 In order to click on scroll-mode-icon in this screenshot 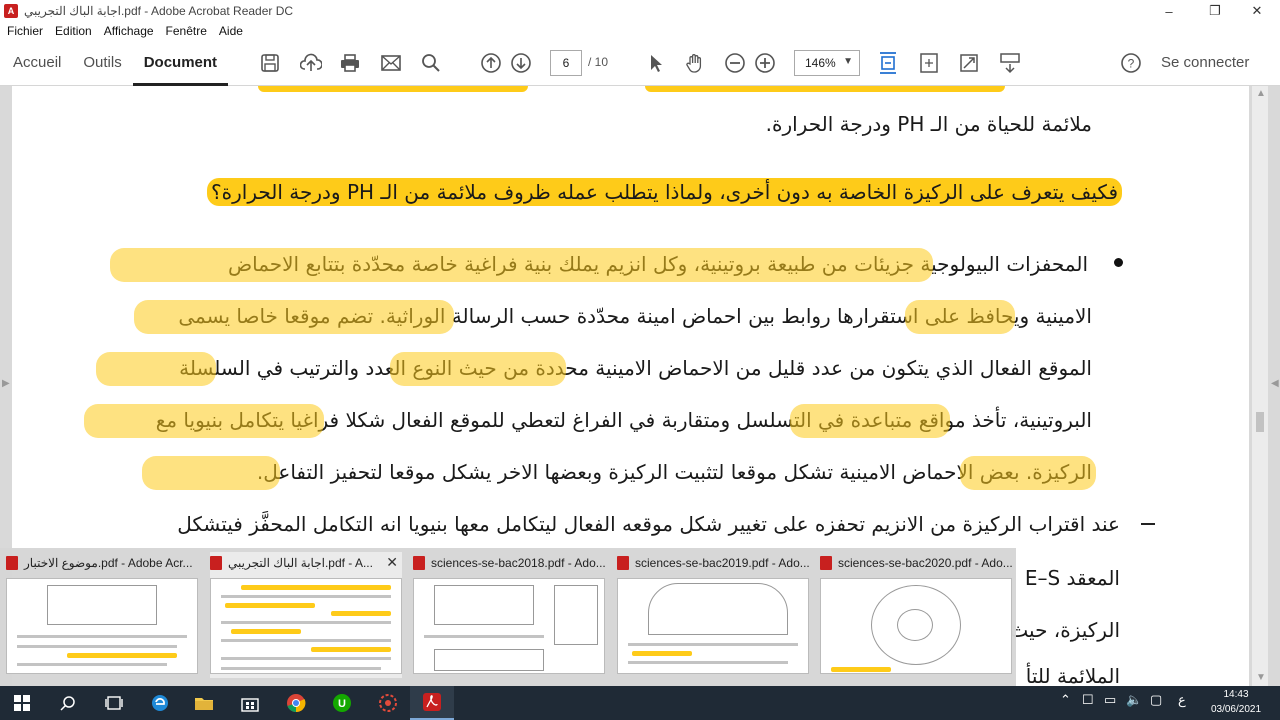, I will do `click(1010, 63)`.